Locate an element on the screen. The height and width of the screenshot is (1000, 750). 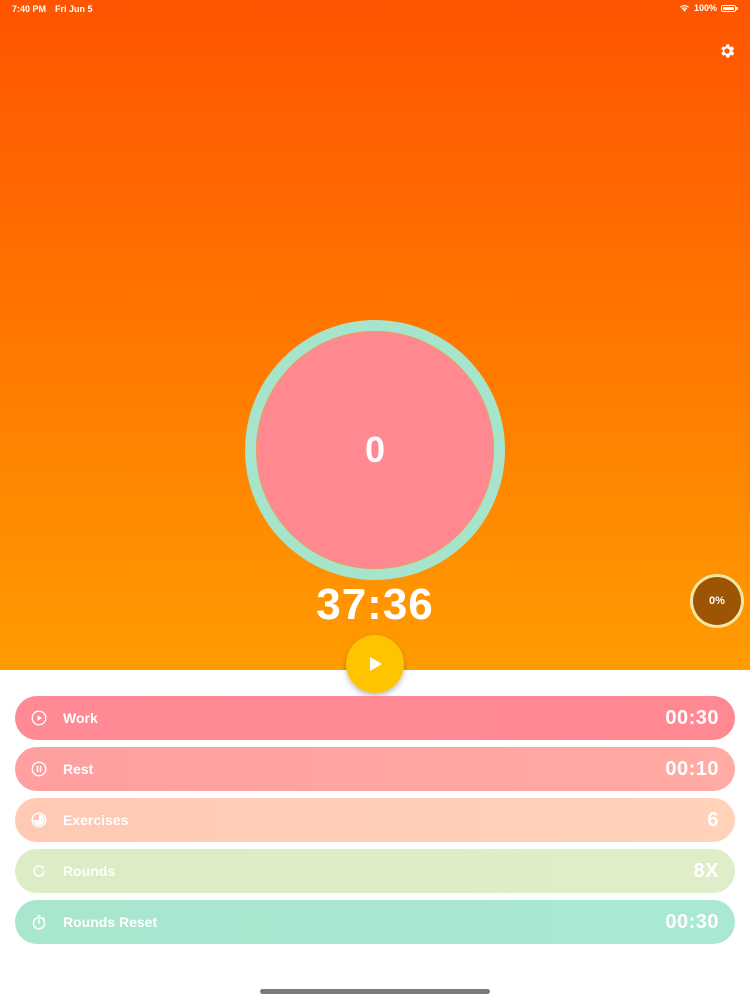
setting-value-rest: 00:10 is located at coordinates (692, 768).